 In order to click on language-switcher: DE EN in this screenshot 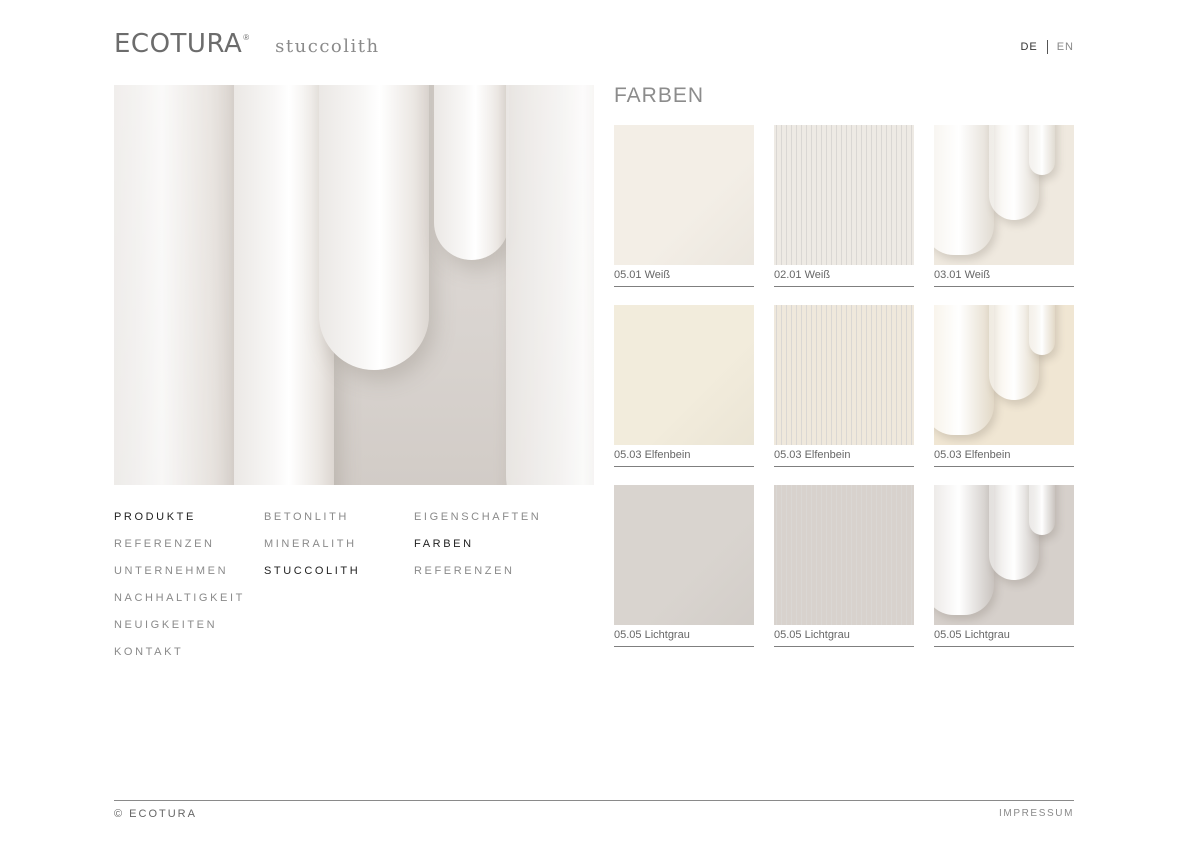, I will do `click(1047, 47)`.